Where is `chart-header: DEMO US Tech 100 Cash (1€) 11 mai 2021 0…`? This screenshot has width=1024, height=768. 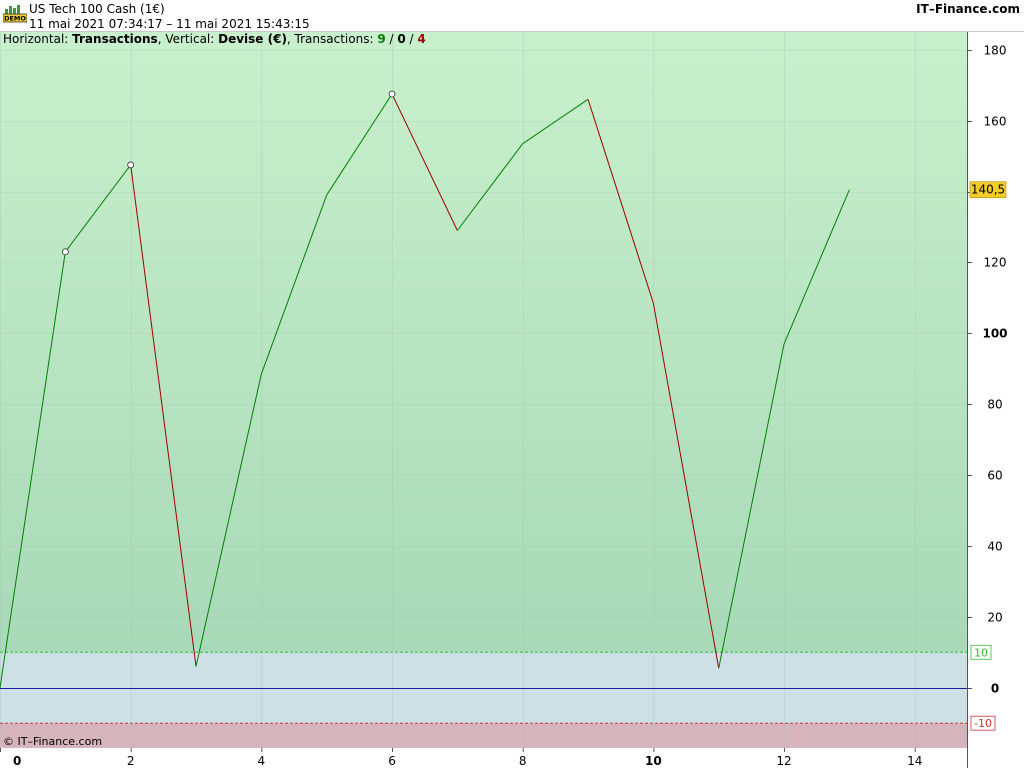 chart-header: DEMO US Tech 100 Cash (1€) 11 mai 2021 0… is located at coordinates (512, 16).